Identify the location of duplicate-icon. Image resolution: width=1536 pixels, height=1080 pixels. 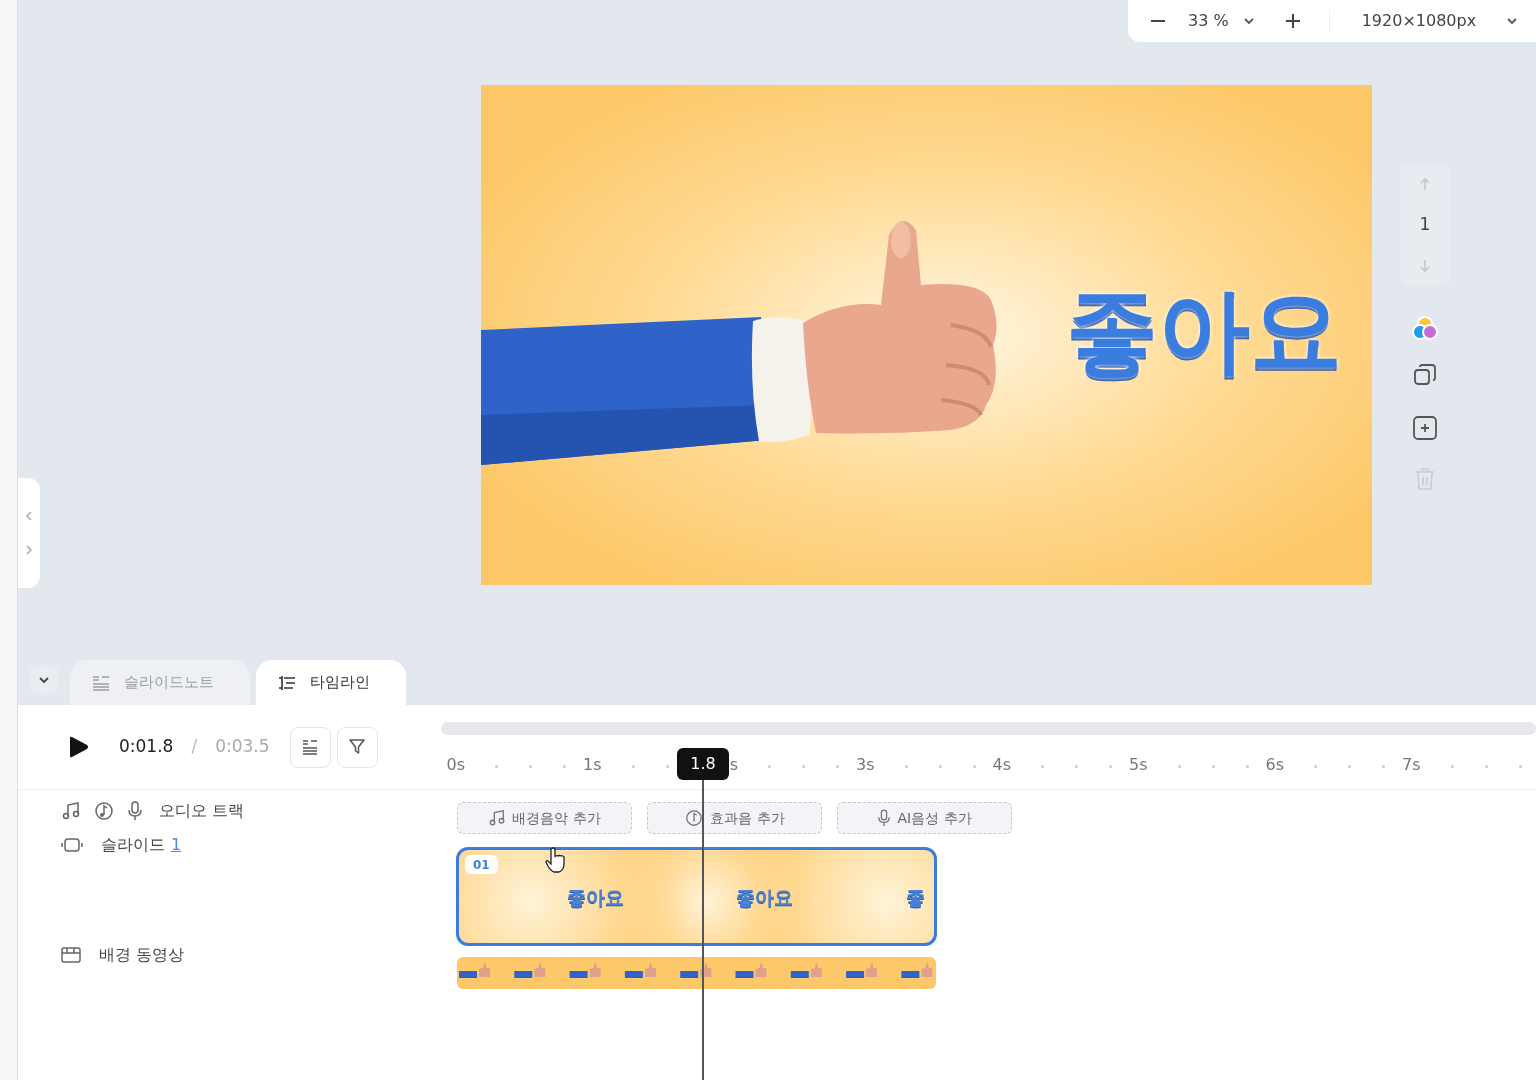
(1425, 375).